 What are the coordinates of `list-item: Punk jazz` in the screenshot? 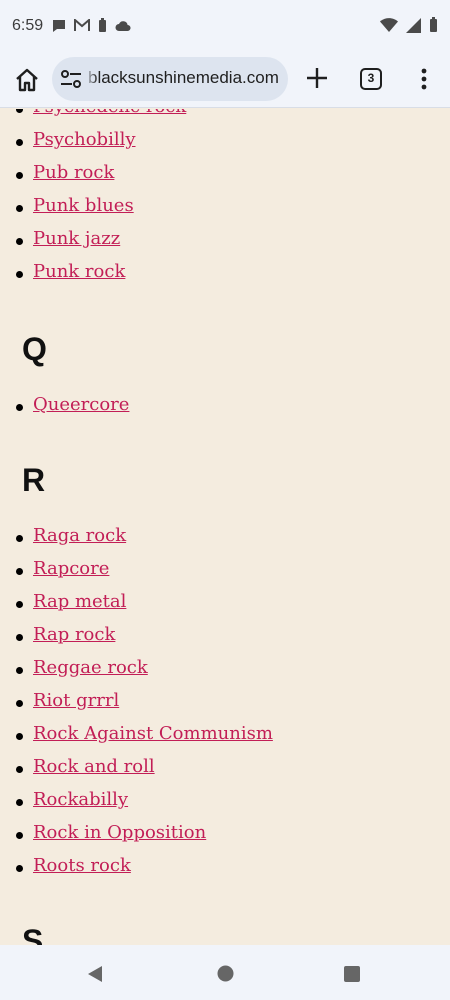 It's located at (225, 240).